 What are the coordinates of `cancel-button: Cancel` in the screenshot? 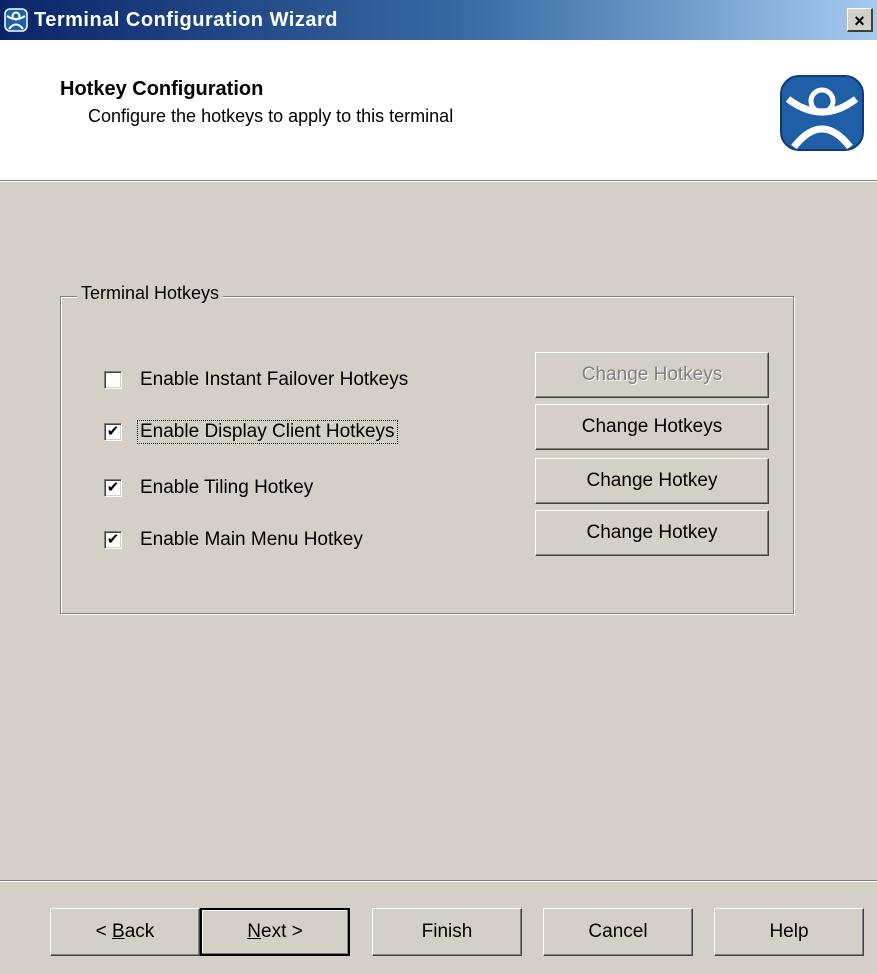 It's located at (618, 932).